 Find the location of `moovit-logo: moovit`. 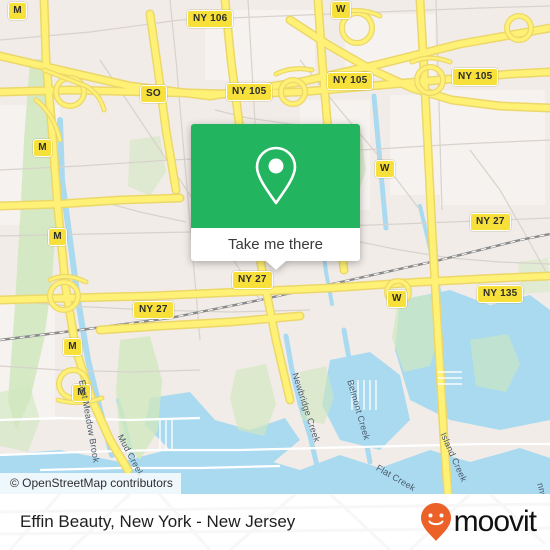

moovit-logo: moovit is located at coordinates (478, 522).